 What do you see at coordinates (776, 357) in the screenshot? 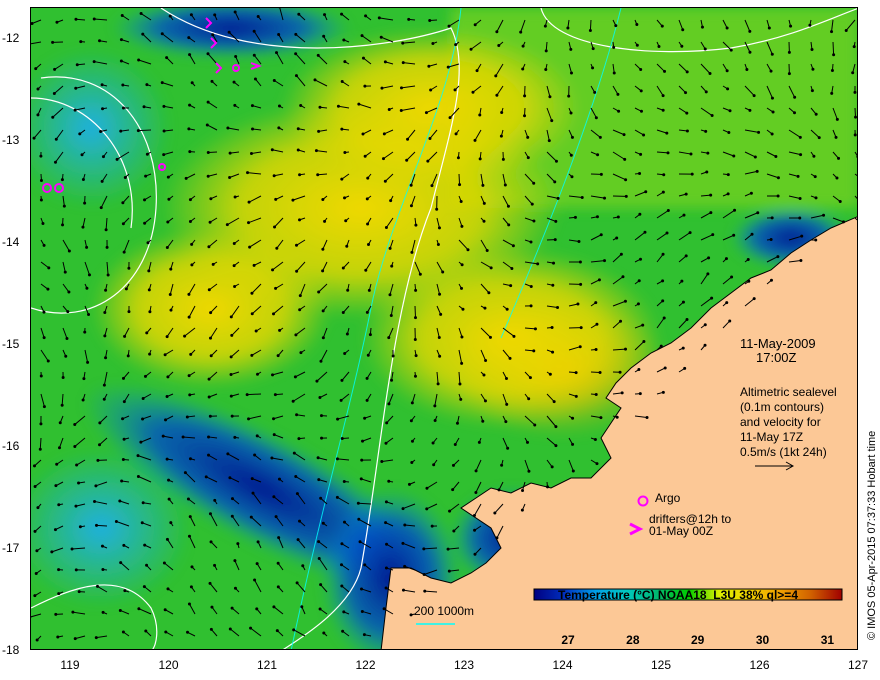
I see `map-time: 17:00Z` at bounding box center [776, 357].